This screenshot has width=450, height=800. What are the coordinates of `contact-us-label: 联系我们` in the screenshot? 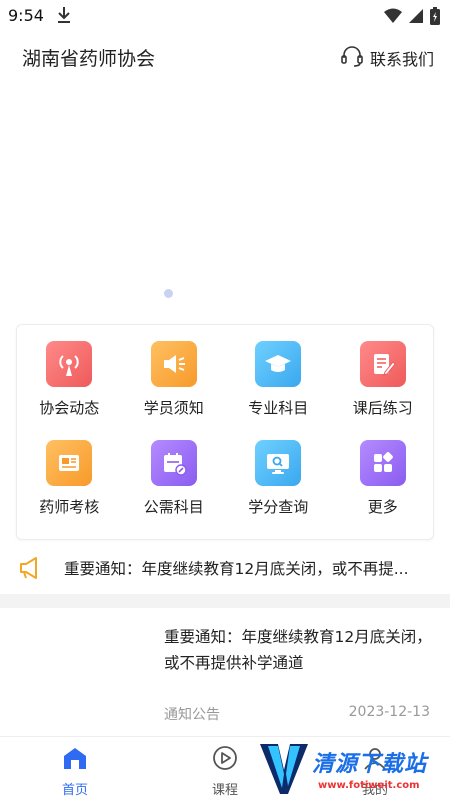 It's located at (401, 59).